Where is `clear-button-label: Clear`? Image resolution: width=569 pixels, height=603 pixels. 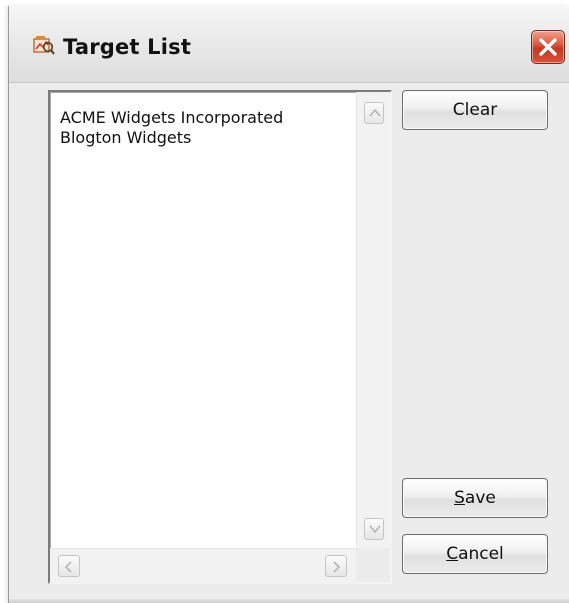 clear-button-label: Clear is located at coordinates (475, 110).